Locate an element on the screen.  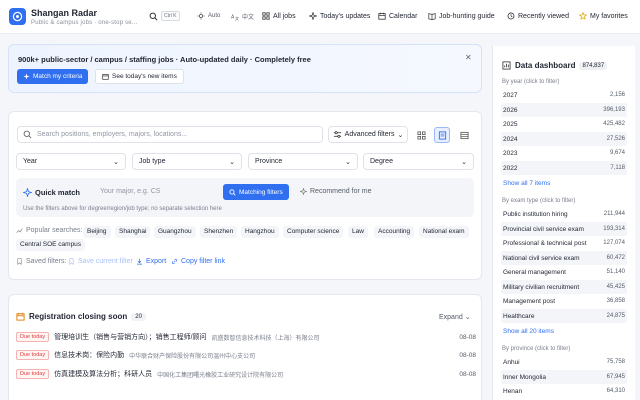
recommend-button: Recommend for me is located at coordinates (335, 191).